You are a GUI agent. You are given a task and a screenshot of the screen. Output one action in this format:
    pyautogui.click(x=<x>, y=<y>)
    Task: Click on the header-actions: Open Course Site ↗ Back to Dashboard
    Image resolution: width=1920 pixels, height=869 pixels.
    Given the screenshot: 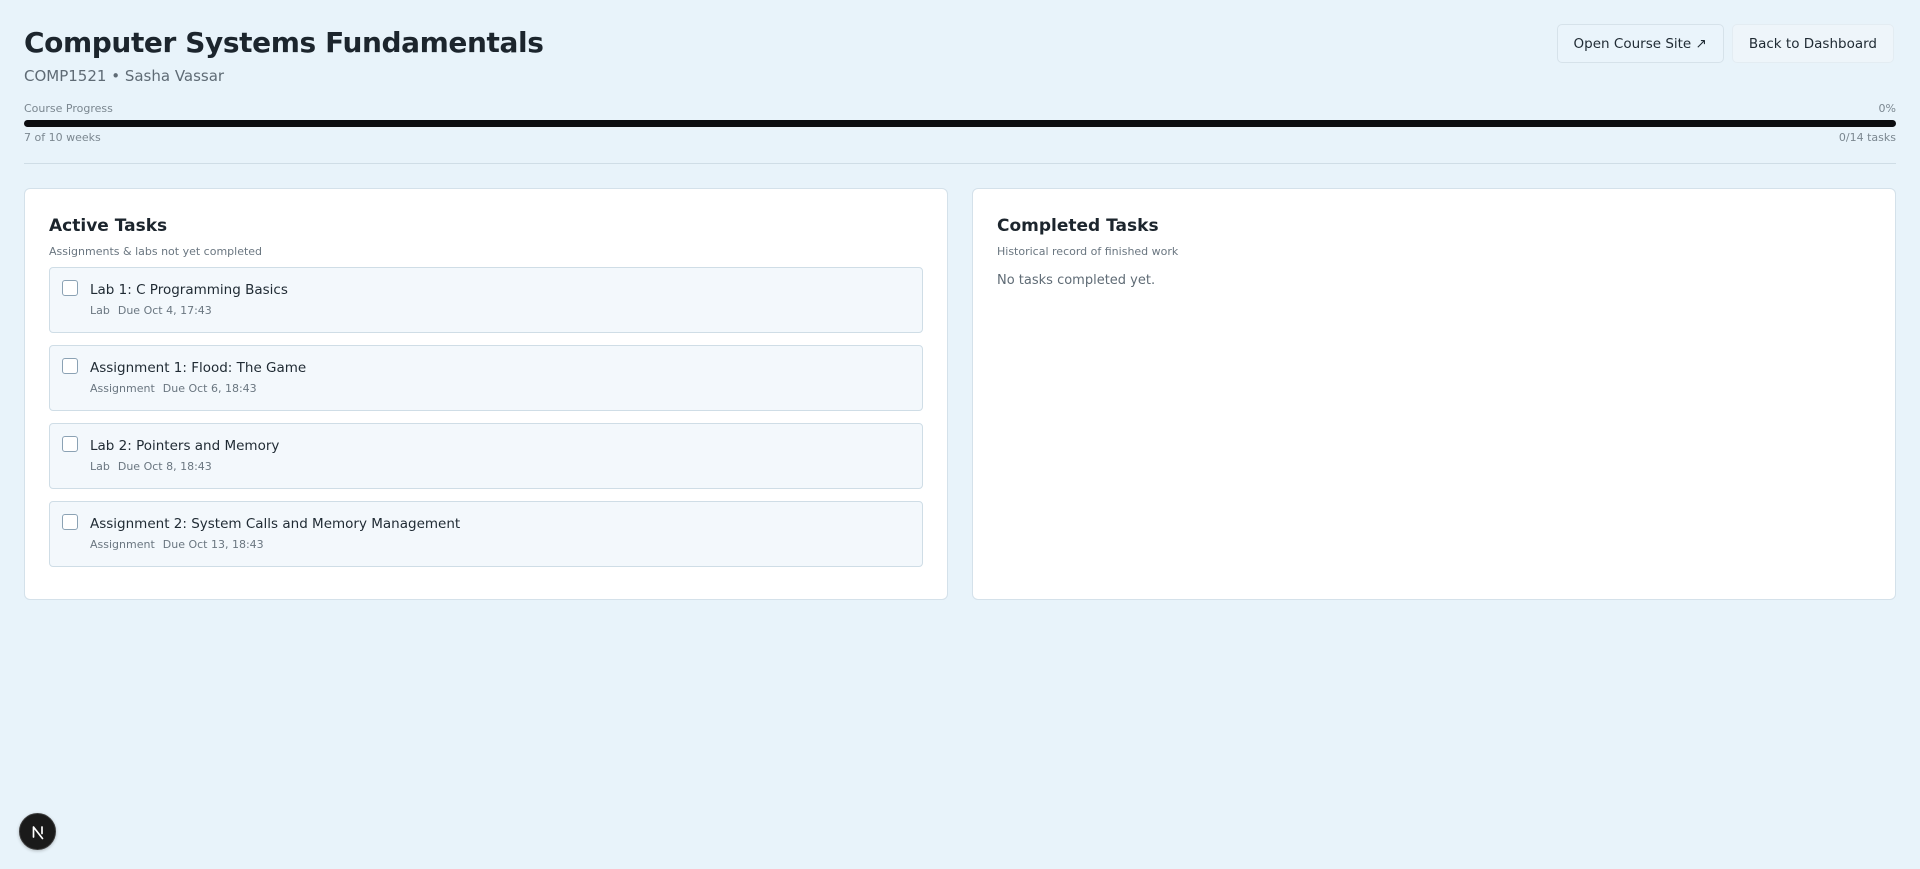 What is the action you would take?
    pyautogui.click(x=1725, y=43)
    